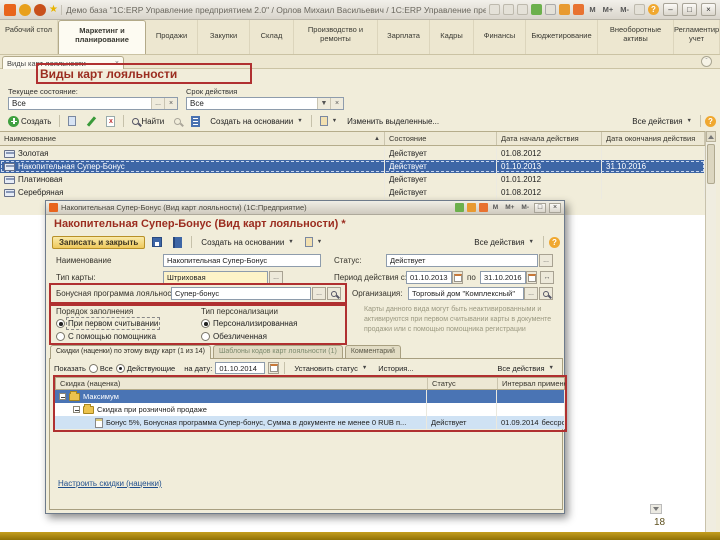  Describe the element at coordinates (157, 242) in the screenshot. I see `save-button` at that location.